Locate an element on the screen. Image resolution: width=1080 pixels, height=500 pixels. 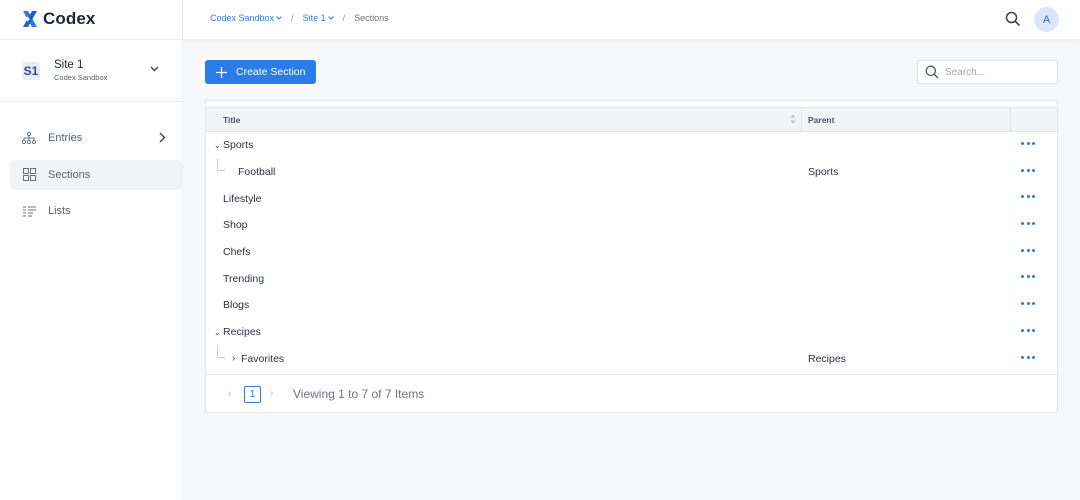
row-title-cell: ⌄ Sports is located at coordinates (233, 145).